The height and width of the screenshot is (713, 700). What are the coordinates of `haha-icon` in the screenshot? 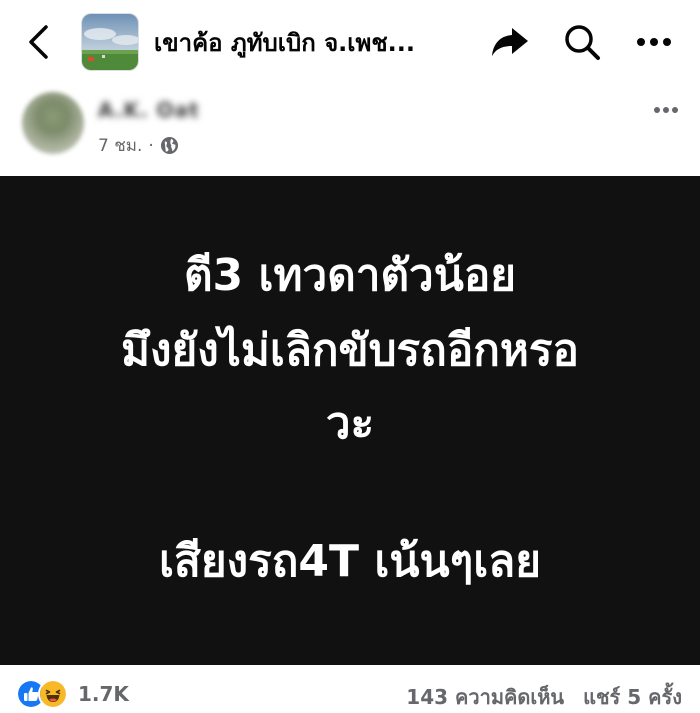 It's located at (53, 694).